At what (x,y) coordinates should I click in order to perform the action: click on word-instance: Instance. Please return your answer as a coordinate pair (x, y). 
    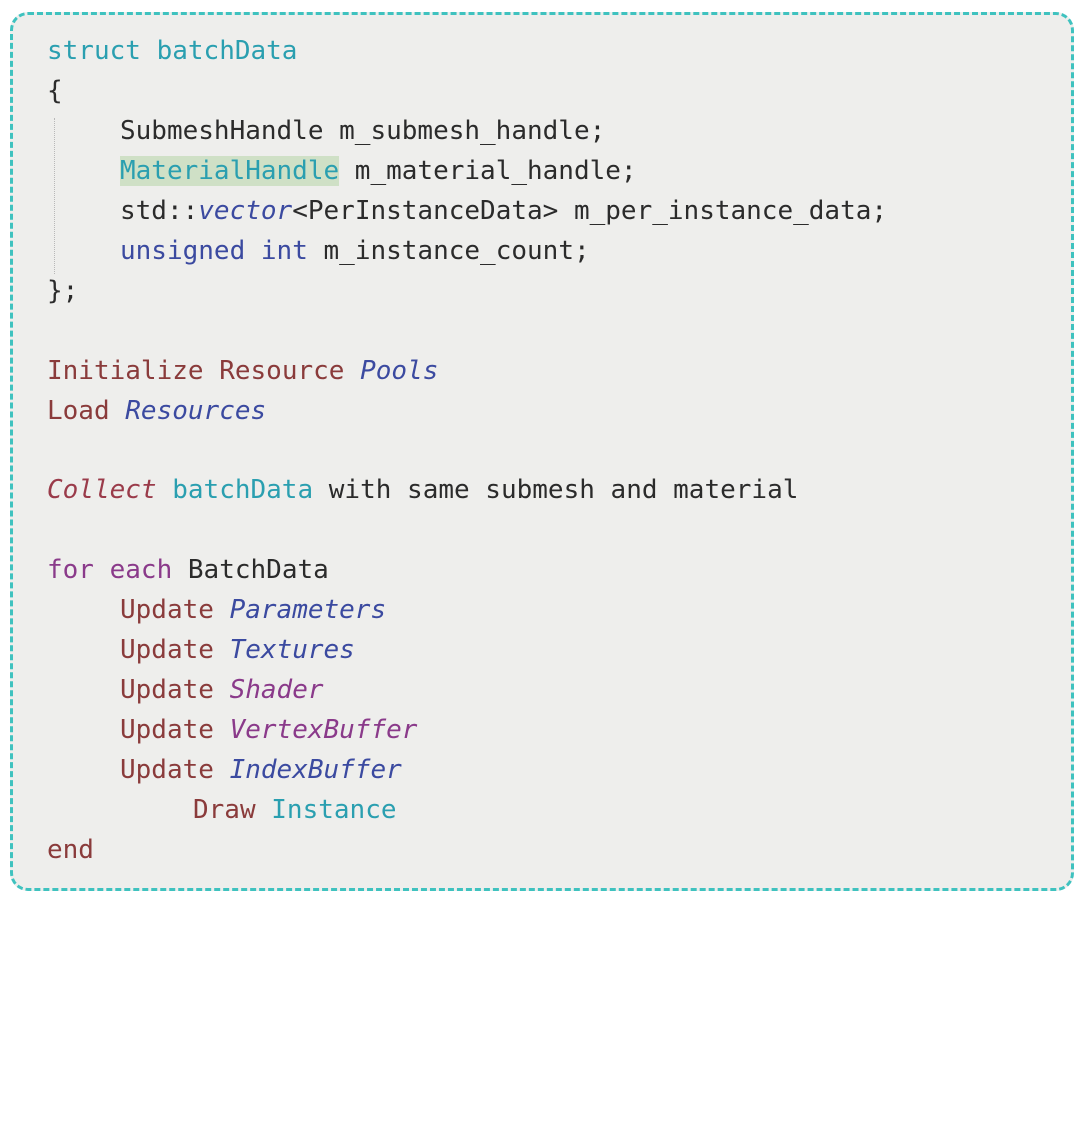
    Looking at the image, I should click on (326, 810).